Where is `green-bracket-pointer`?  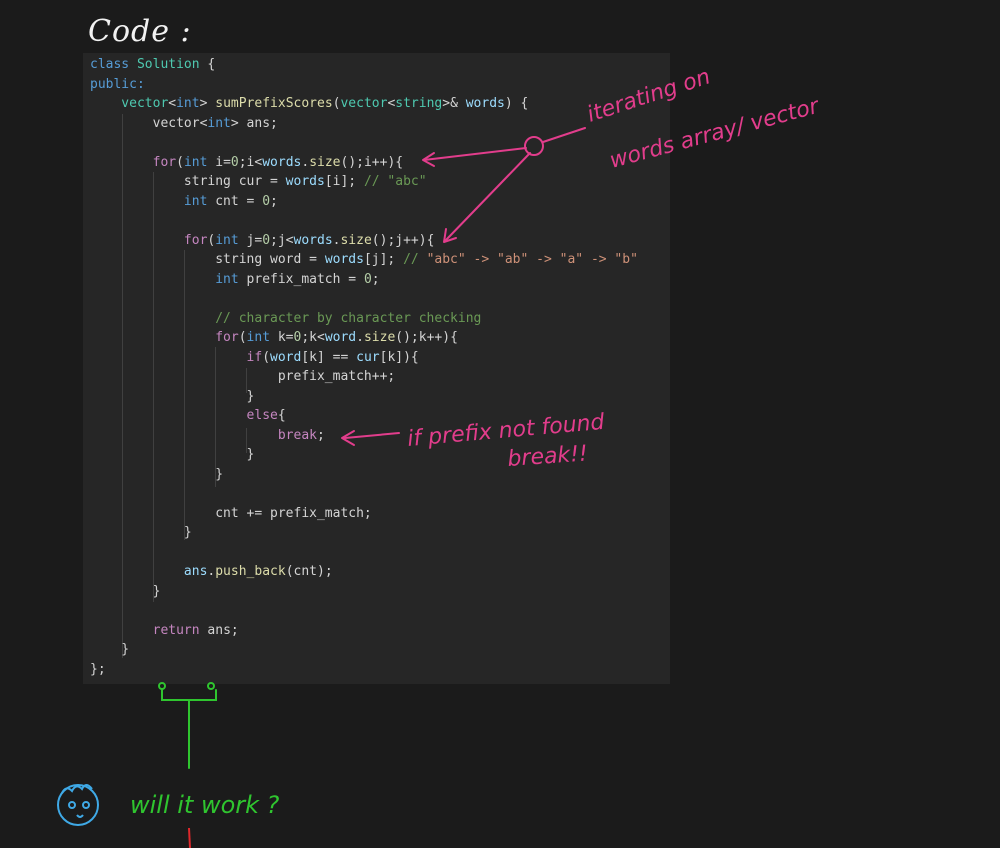
green-bracket-pointer is located at coordinates (187, 725).